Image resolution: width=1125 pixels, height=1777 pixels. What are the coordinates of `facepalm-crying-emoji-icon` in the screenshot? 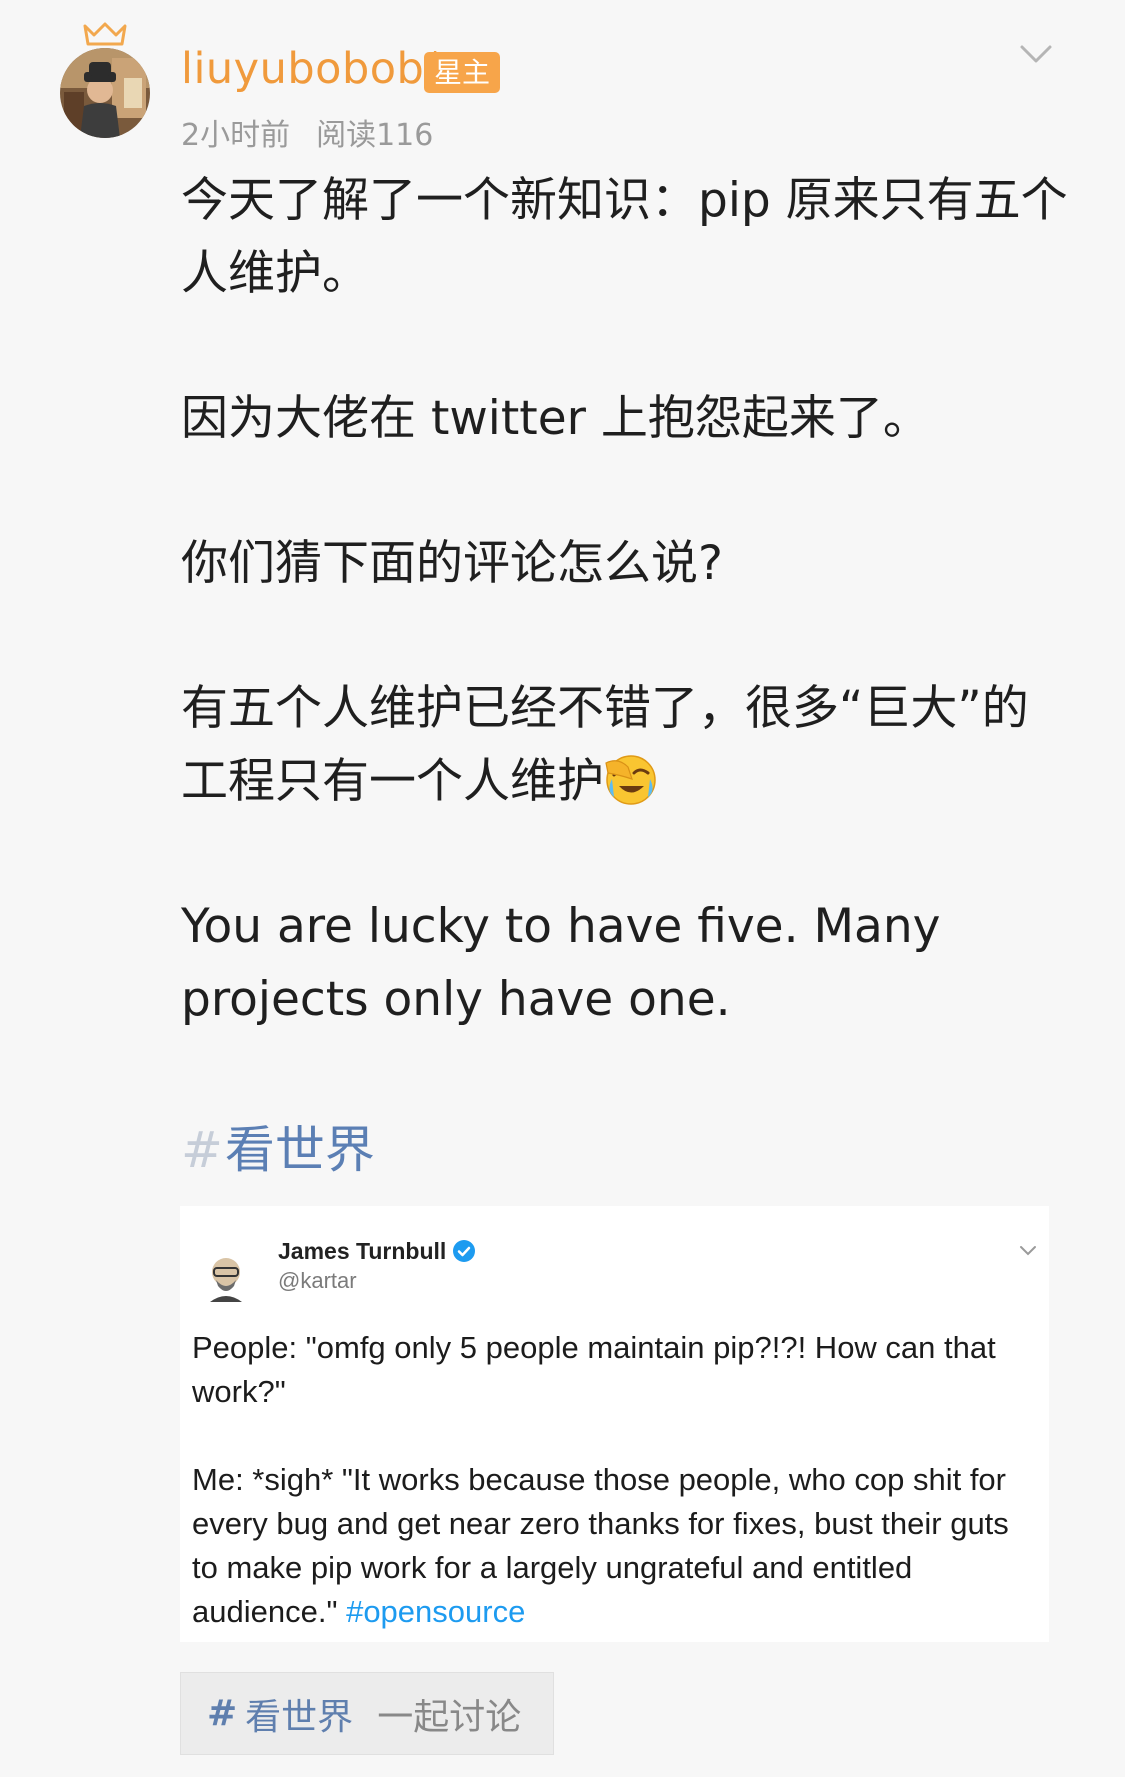 It's located at (630, 780).